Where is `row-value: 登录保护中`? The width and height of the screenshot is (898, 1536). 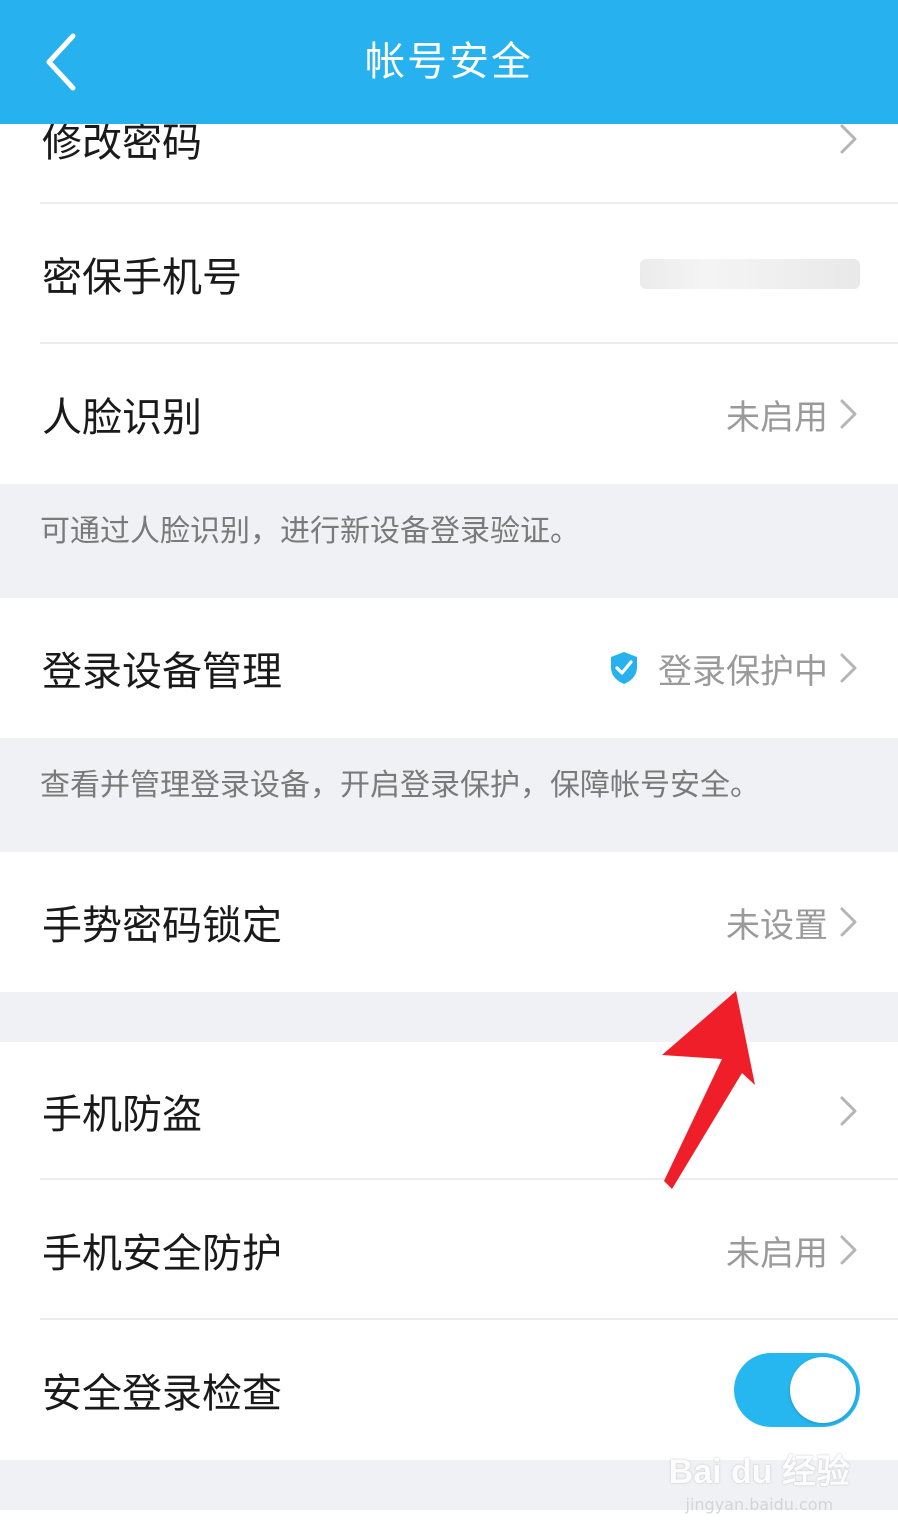 row-value: 登录保护中 is located at coordinates (743, 671).